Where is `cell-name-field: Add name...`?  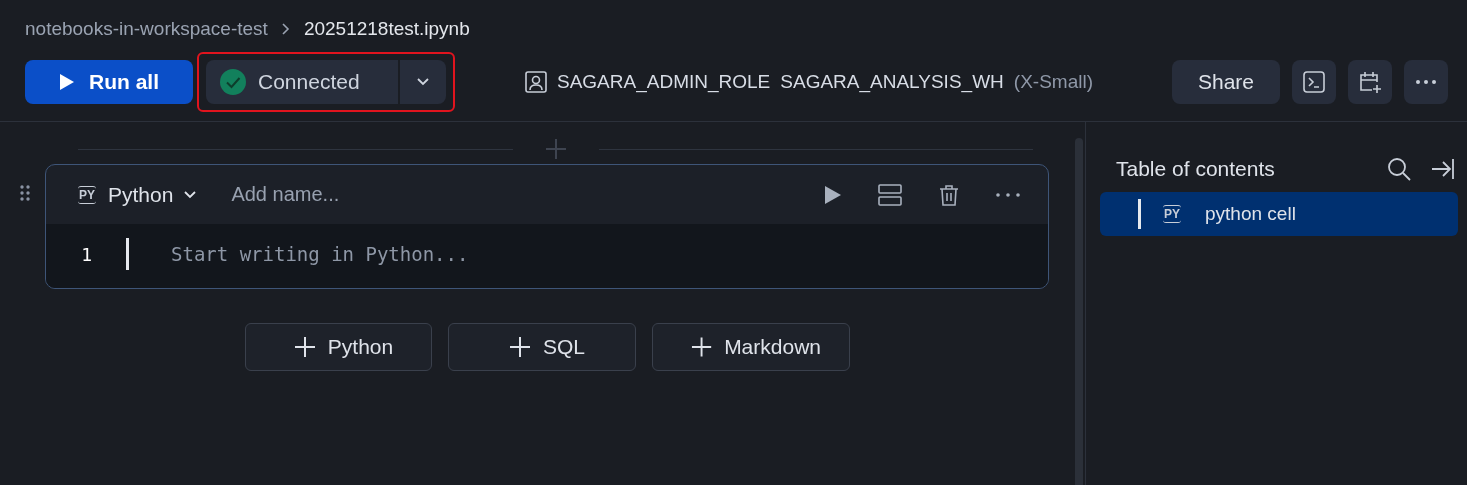 cell-name-field: Add name... is located at coordinates (361, 194).